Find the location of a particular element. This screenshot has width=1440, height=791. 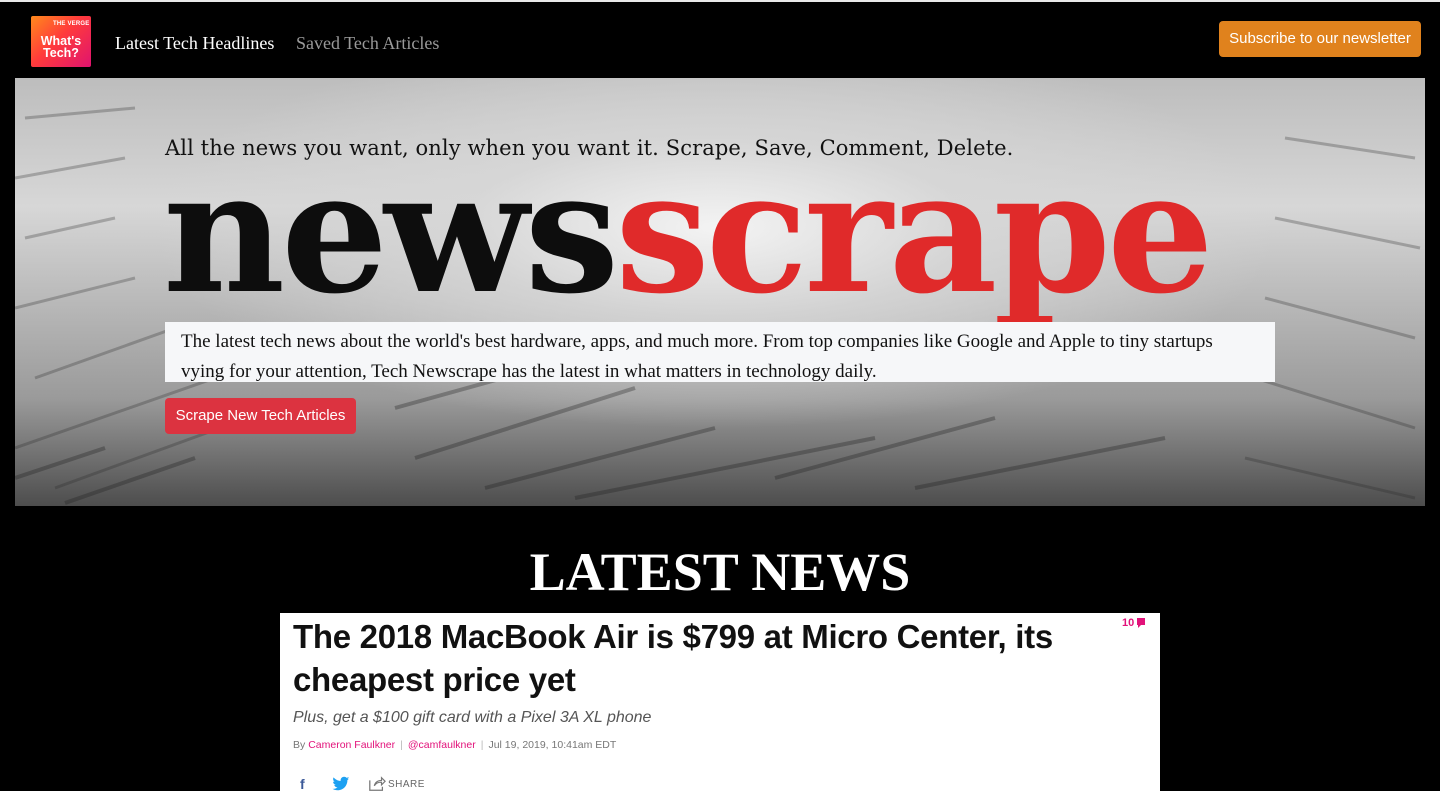

logo-title: What's Tech? is located at coordinates (61, 47).